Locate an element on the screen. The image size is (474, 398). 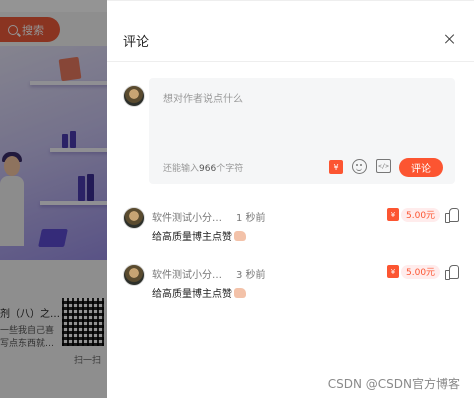
comment-time: 3 秒前 is located at coordinates (251, 275).